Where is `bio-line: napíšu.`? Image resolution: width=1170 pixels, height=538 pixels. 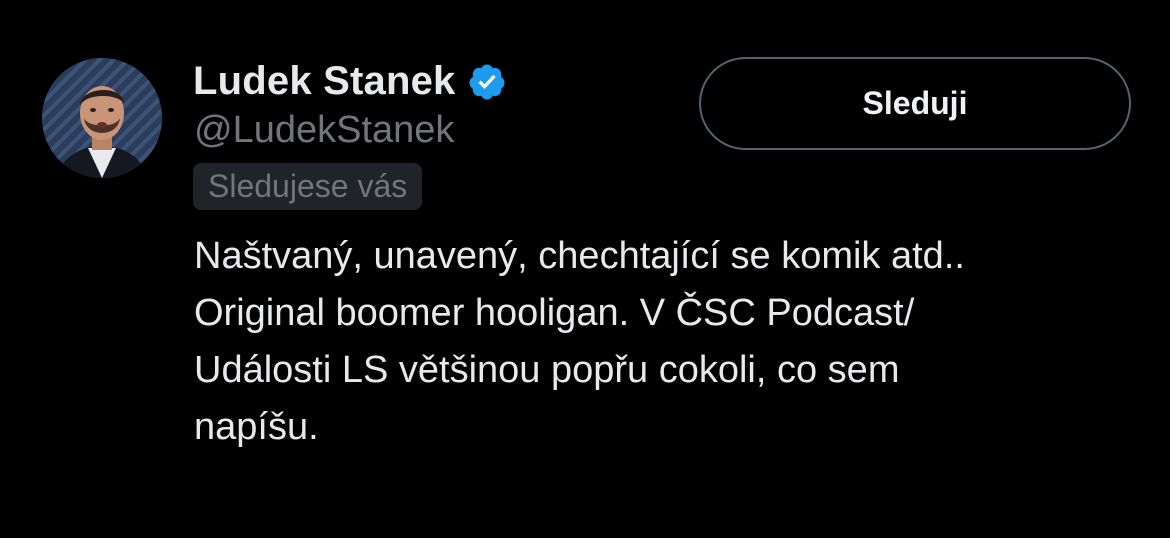 bio-line: napíšu. is located at coordinates (256, 427).